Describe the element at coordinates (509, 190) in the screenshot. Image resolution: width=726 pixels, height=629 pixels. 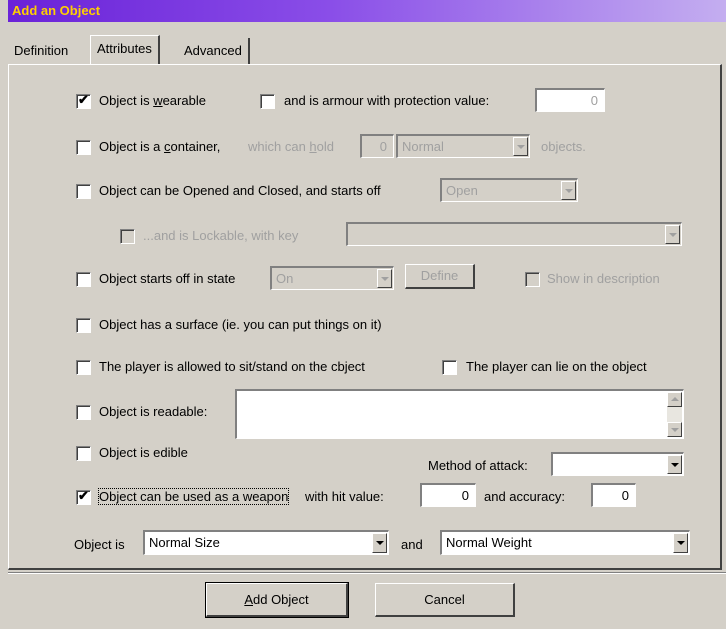
I see `openclose-state-select: Open` at that location.